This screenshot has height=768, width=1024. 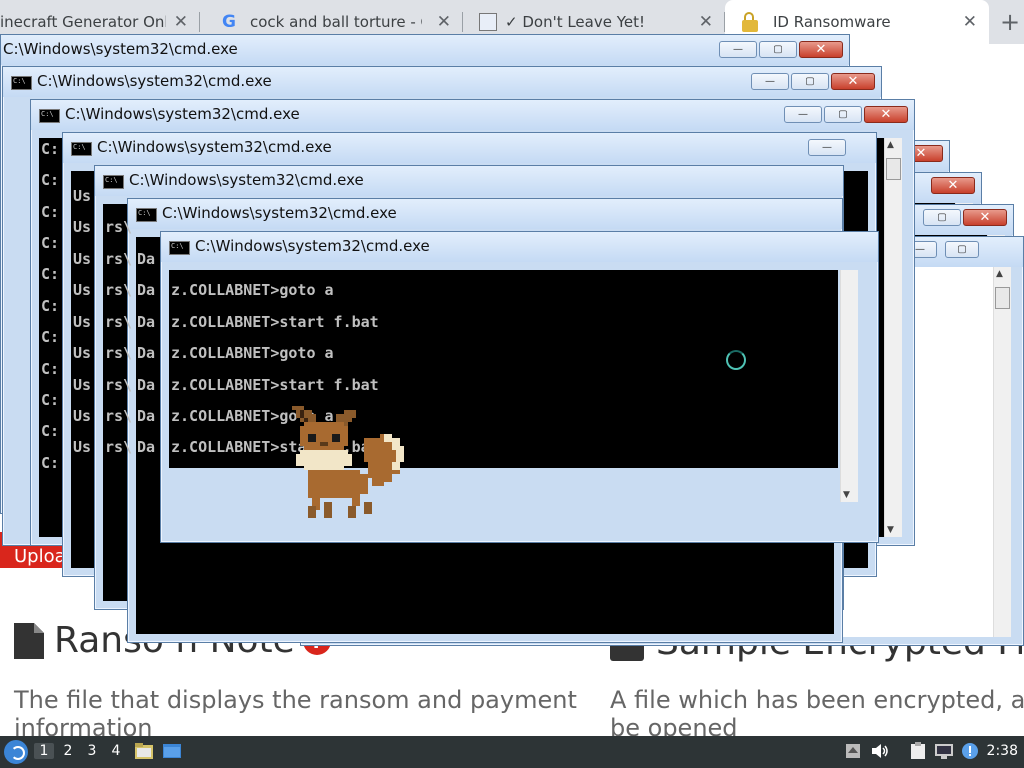 I want to click on workspace-1: 1, so click(x=44, y=751).